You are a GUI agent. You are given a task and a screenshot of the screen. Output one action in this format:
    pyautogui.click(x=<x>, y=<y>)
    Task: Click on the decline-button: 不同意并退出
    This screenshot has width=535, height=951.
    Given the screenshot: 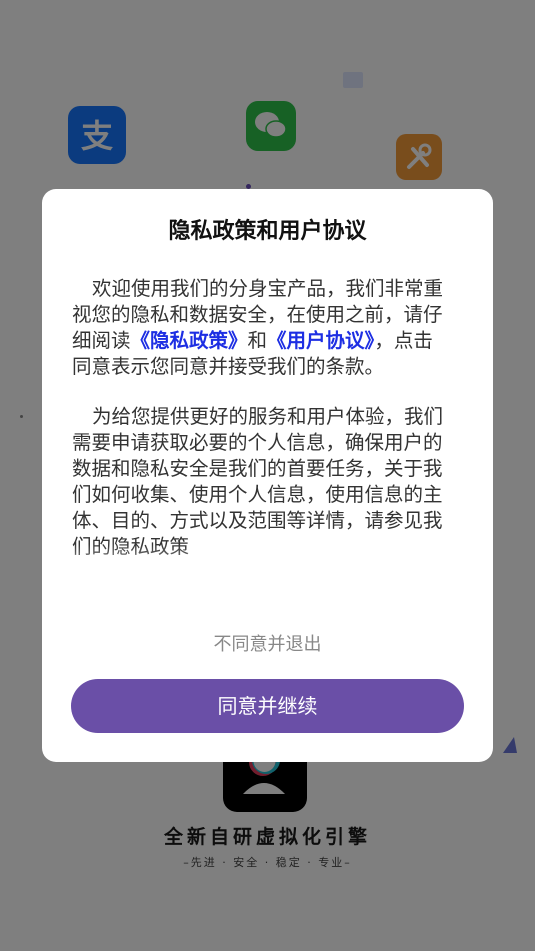 What is the action you would take?
    pyautogui.click(x=267, y=643)
    